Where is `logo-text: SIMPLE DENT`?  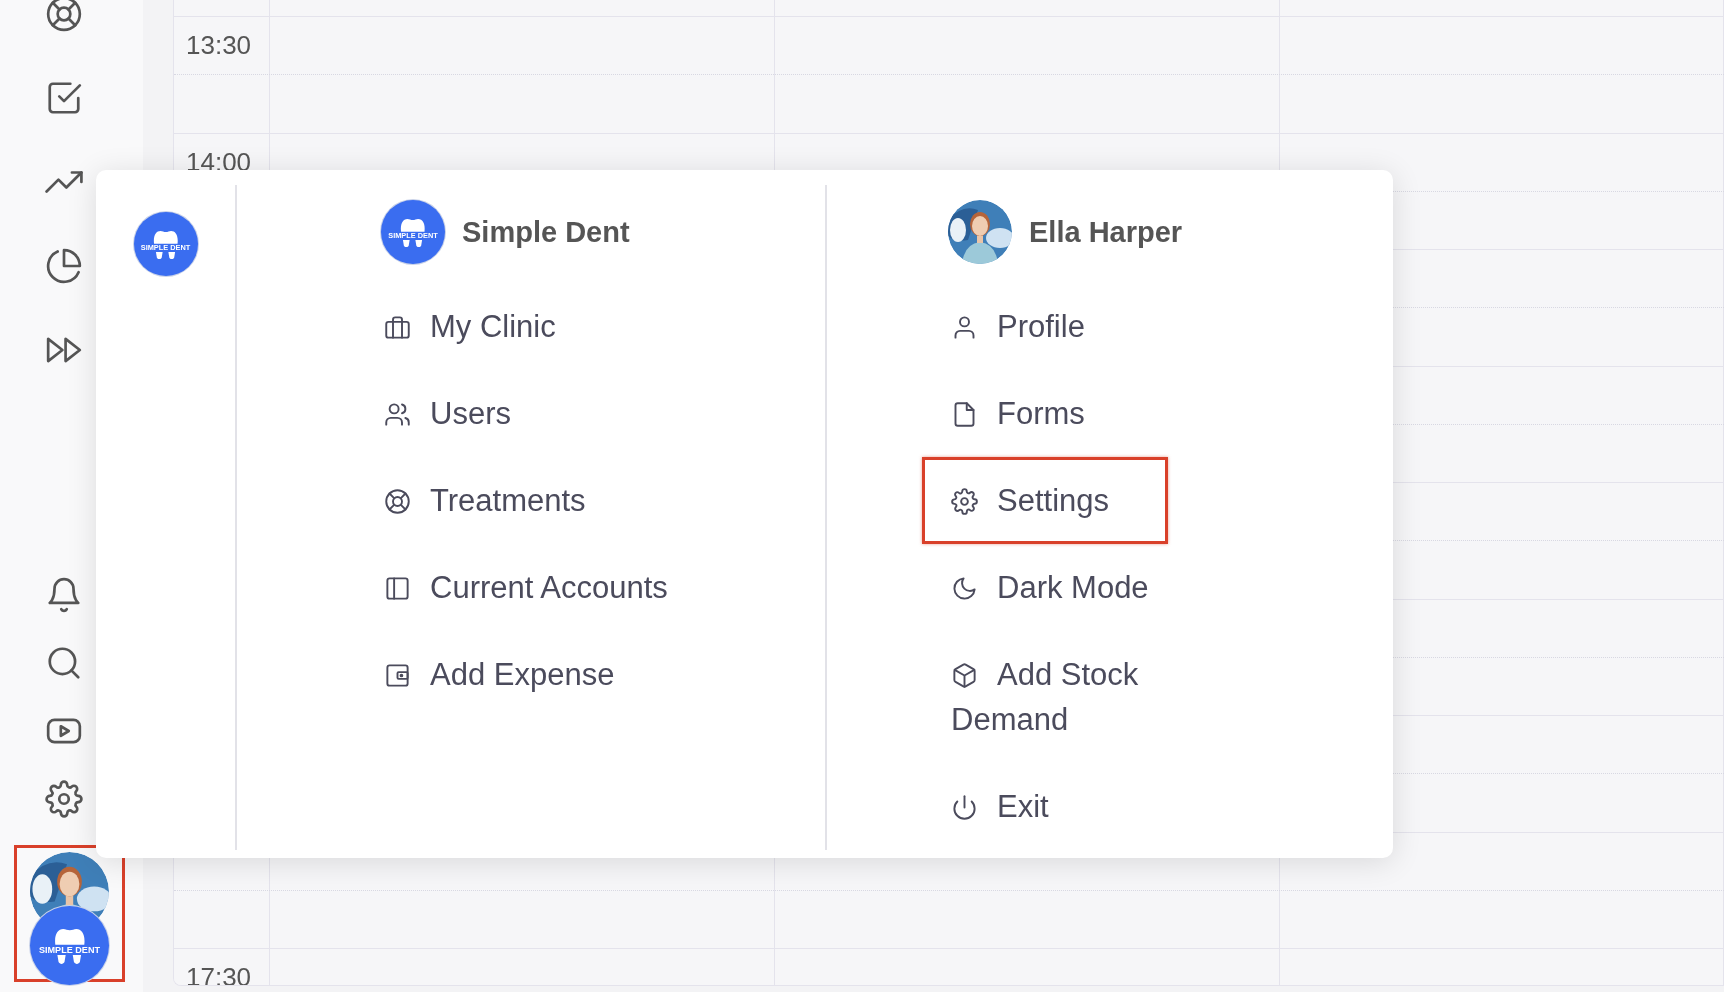
logo-text: SIMPLE DENT is located at coordinates (69, 949).